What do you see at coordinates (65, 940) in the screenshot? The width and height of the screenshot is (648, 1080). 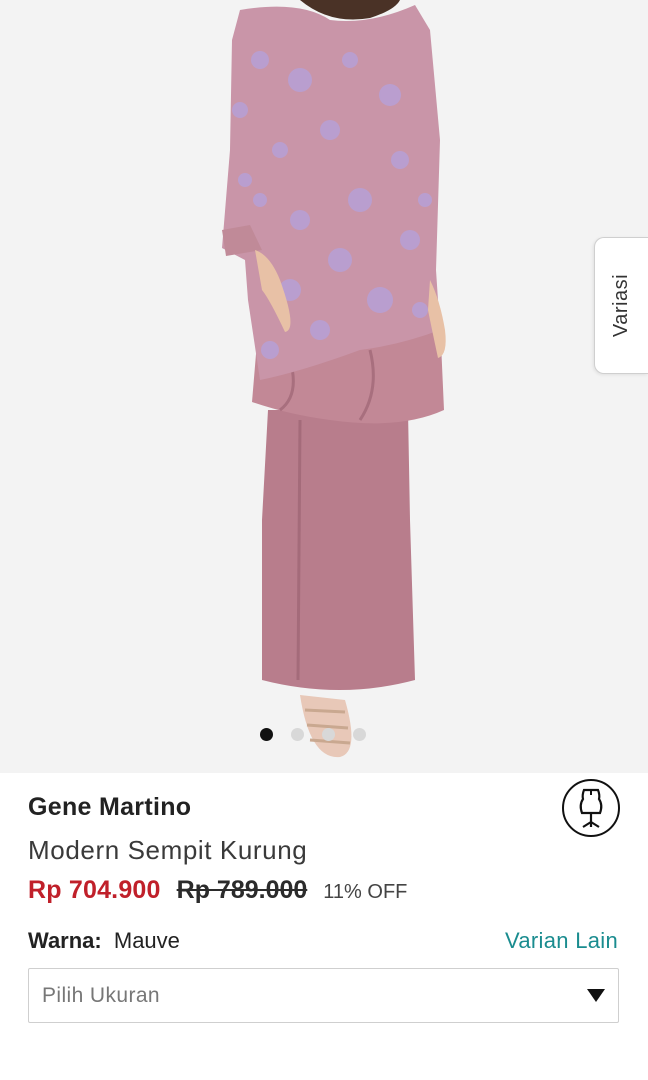 I see `color-label: Warna:` at bounding box center [65, 940].